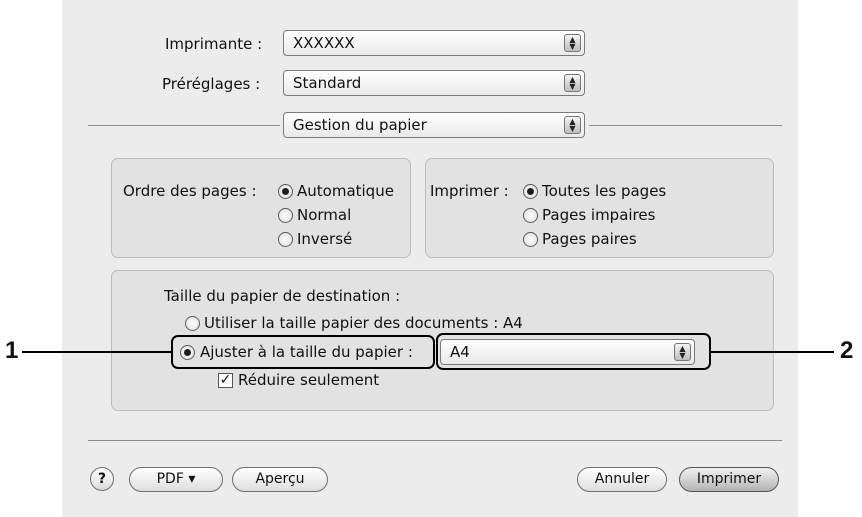  I want to click on presets-label: Préréglages :, so click(211, 84).